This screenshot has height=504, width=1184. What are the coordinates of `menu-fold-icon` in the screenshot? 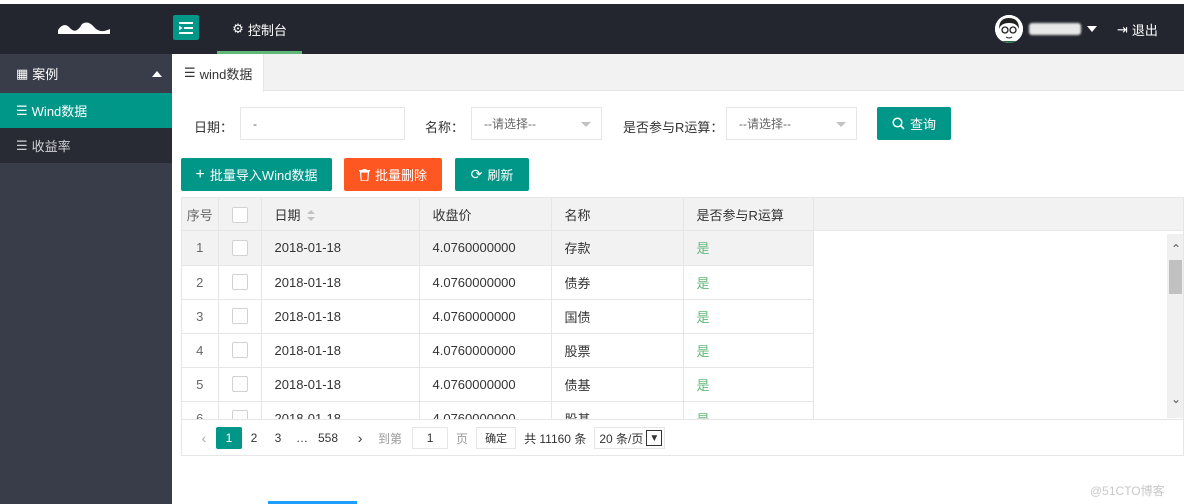 It's located at (186, 27).